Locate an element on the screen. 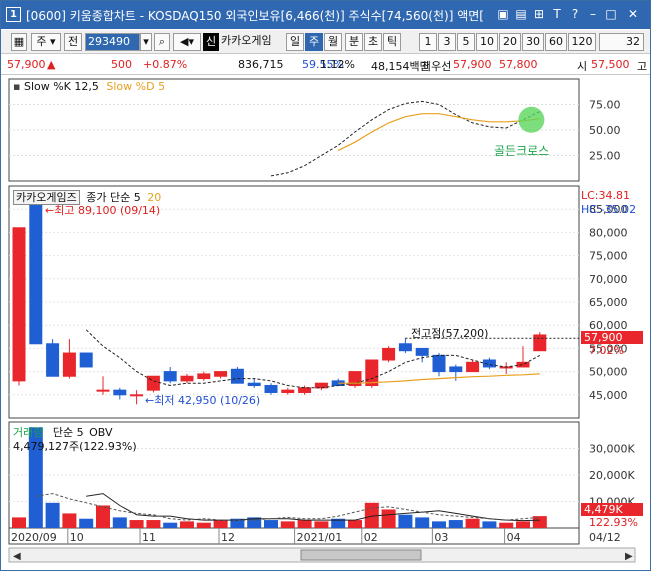 This screenshot has height=571, width=651. last-pct-tag: 7.02% is located at coordinates (606, 350).